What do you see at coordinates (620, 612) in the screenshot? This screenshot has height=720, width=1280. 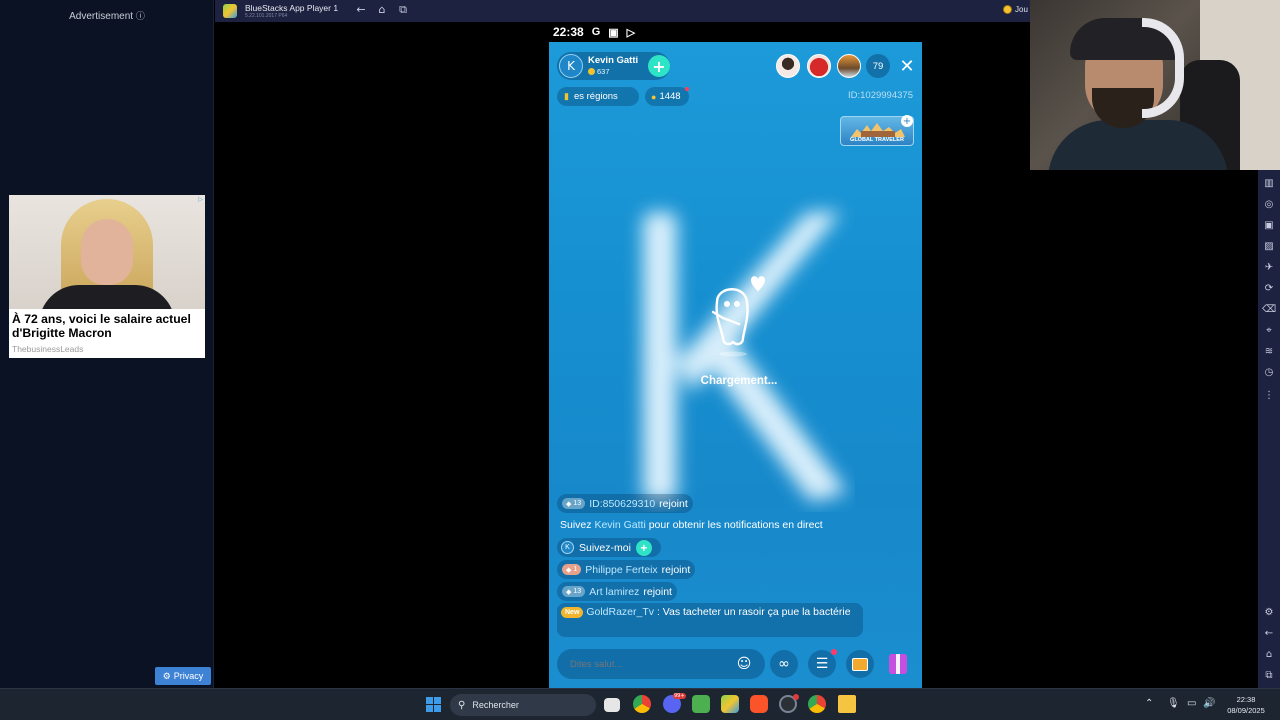 I see `chat-username: GoldRazer_Tv` at bounding box center [620, 612].